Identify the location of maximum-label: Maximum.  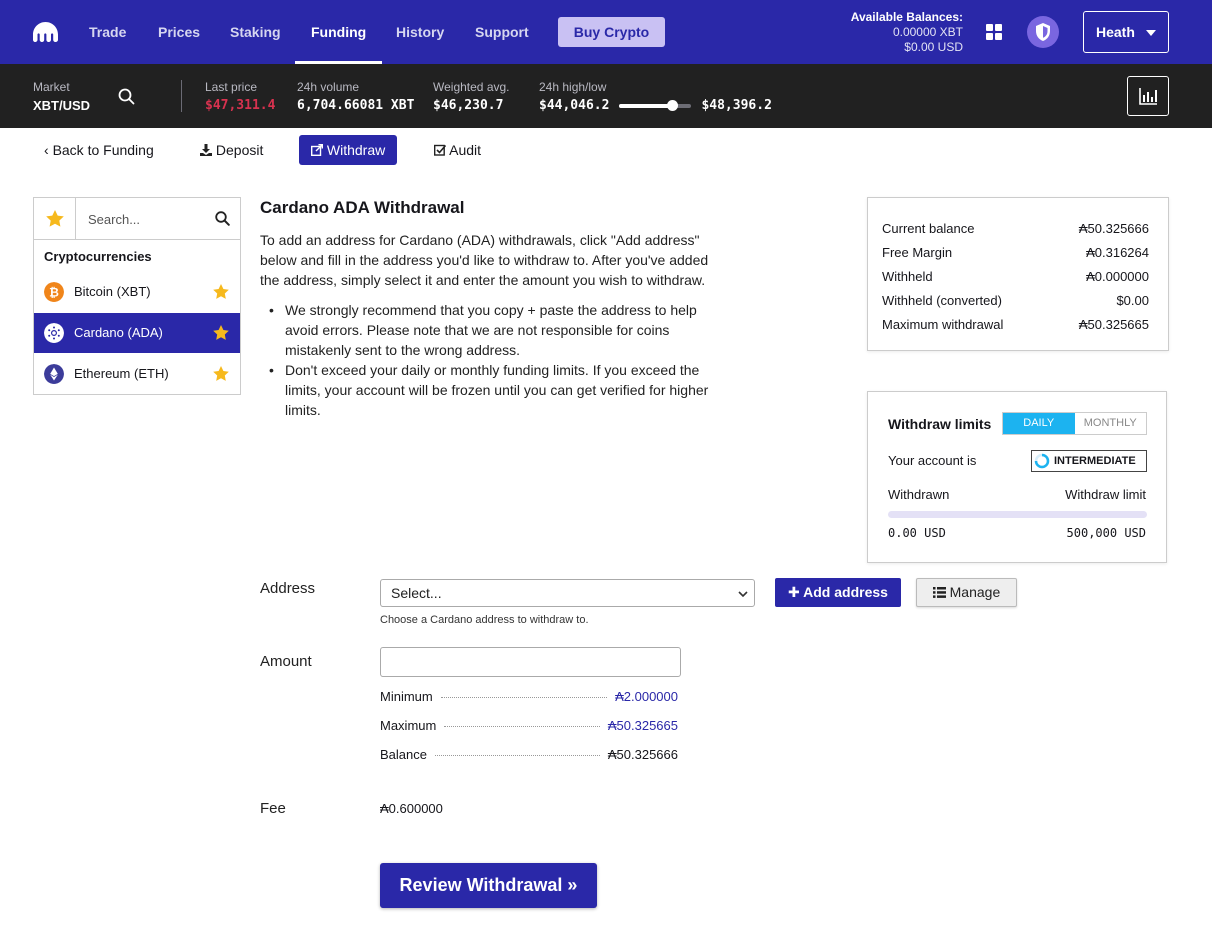
(408, 725).